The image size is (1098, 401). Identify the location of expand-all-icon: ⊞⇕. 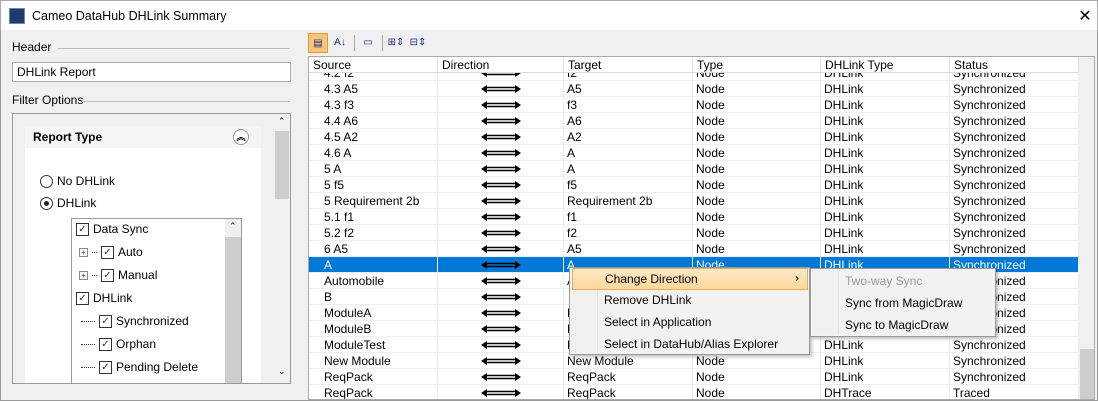
(396, 43).